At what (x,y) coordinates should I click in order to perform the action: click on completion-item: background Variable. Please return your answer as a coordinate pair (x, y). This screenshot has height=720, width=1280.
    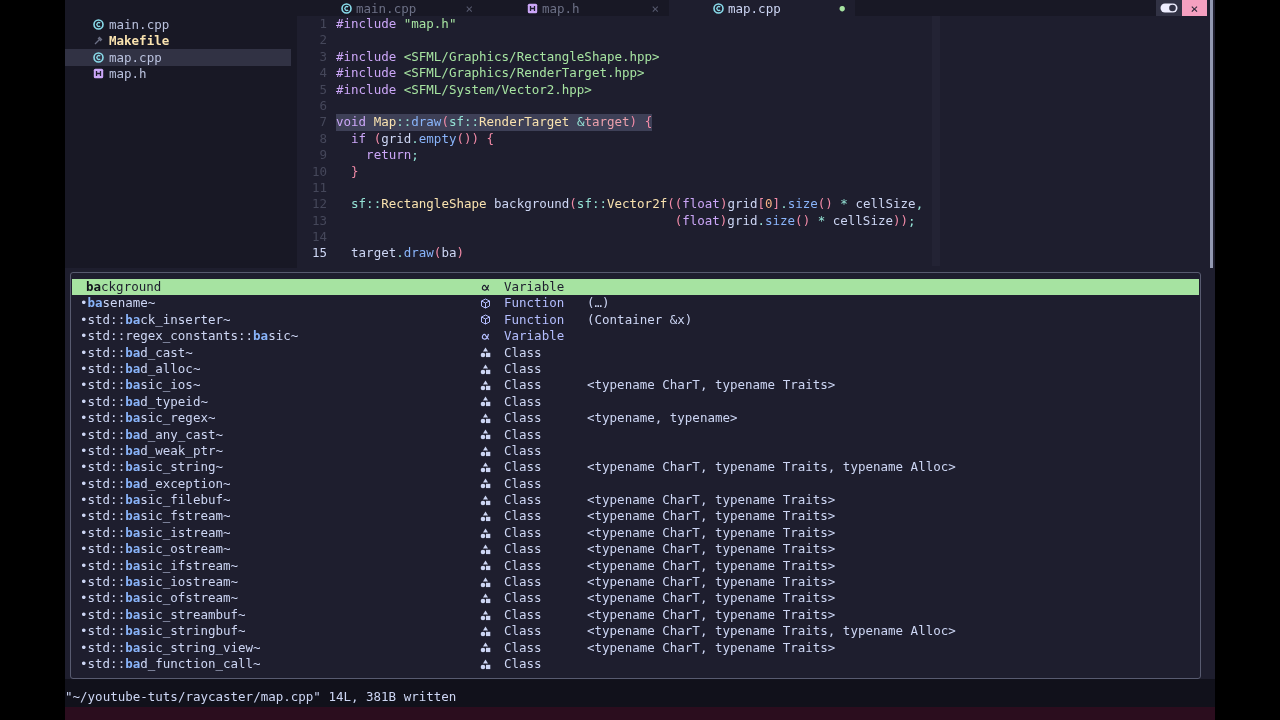
    Looking at the image, I should click on (635, 287).